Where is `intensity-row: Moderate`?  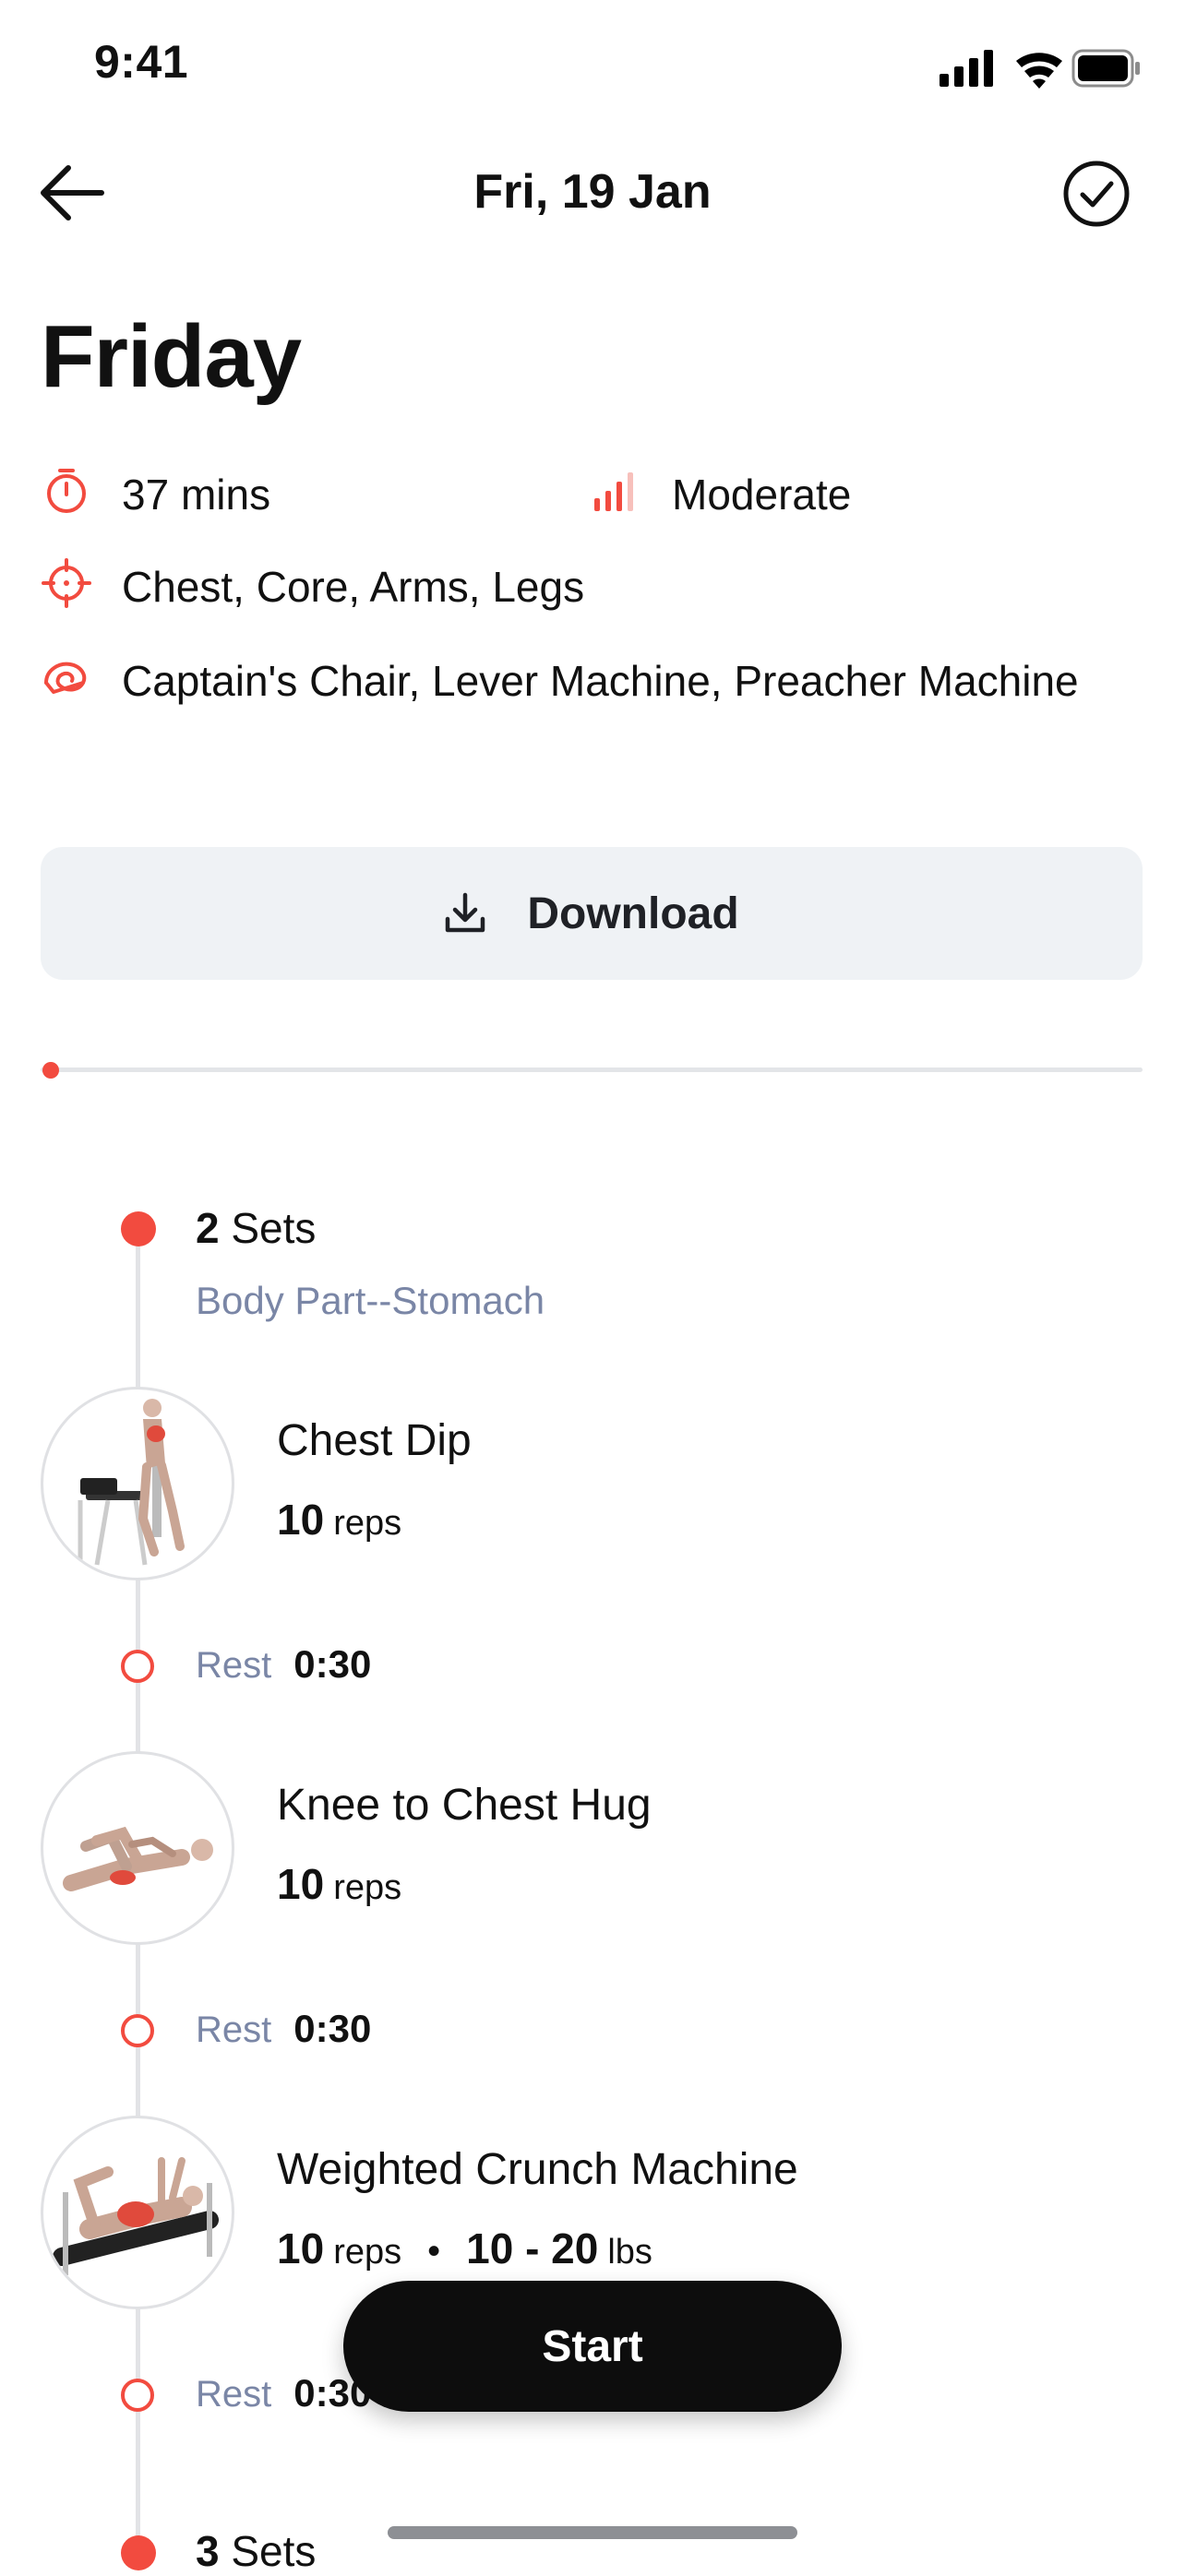
intensity-row: Moderate is located at coordinates (721, 494).